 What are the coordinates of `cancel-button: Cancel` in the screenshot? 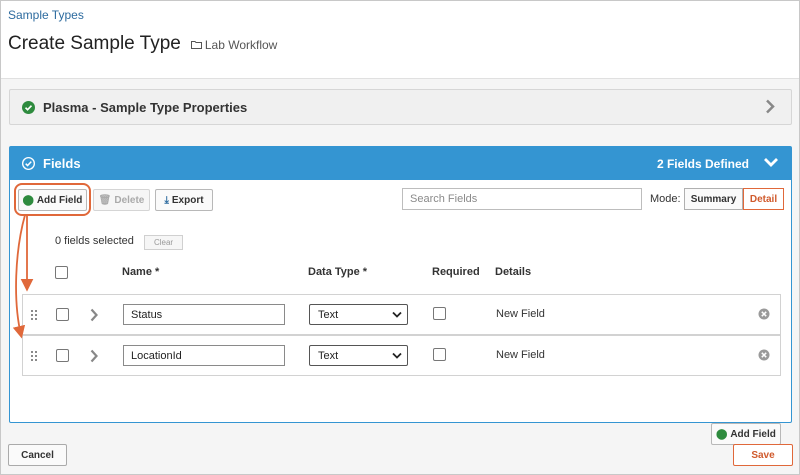 It's located at (37, 455).